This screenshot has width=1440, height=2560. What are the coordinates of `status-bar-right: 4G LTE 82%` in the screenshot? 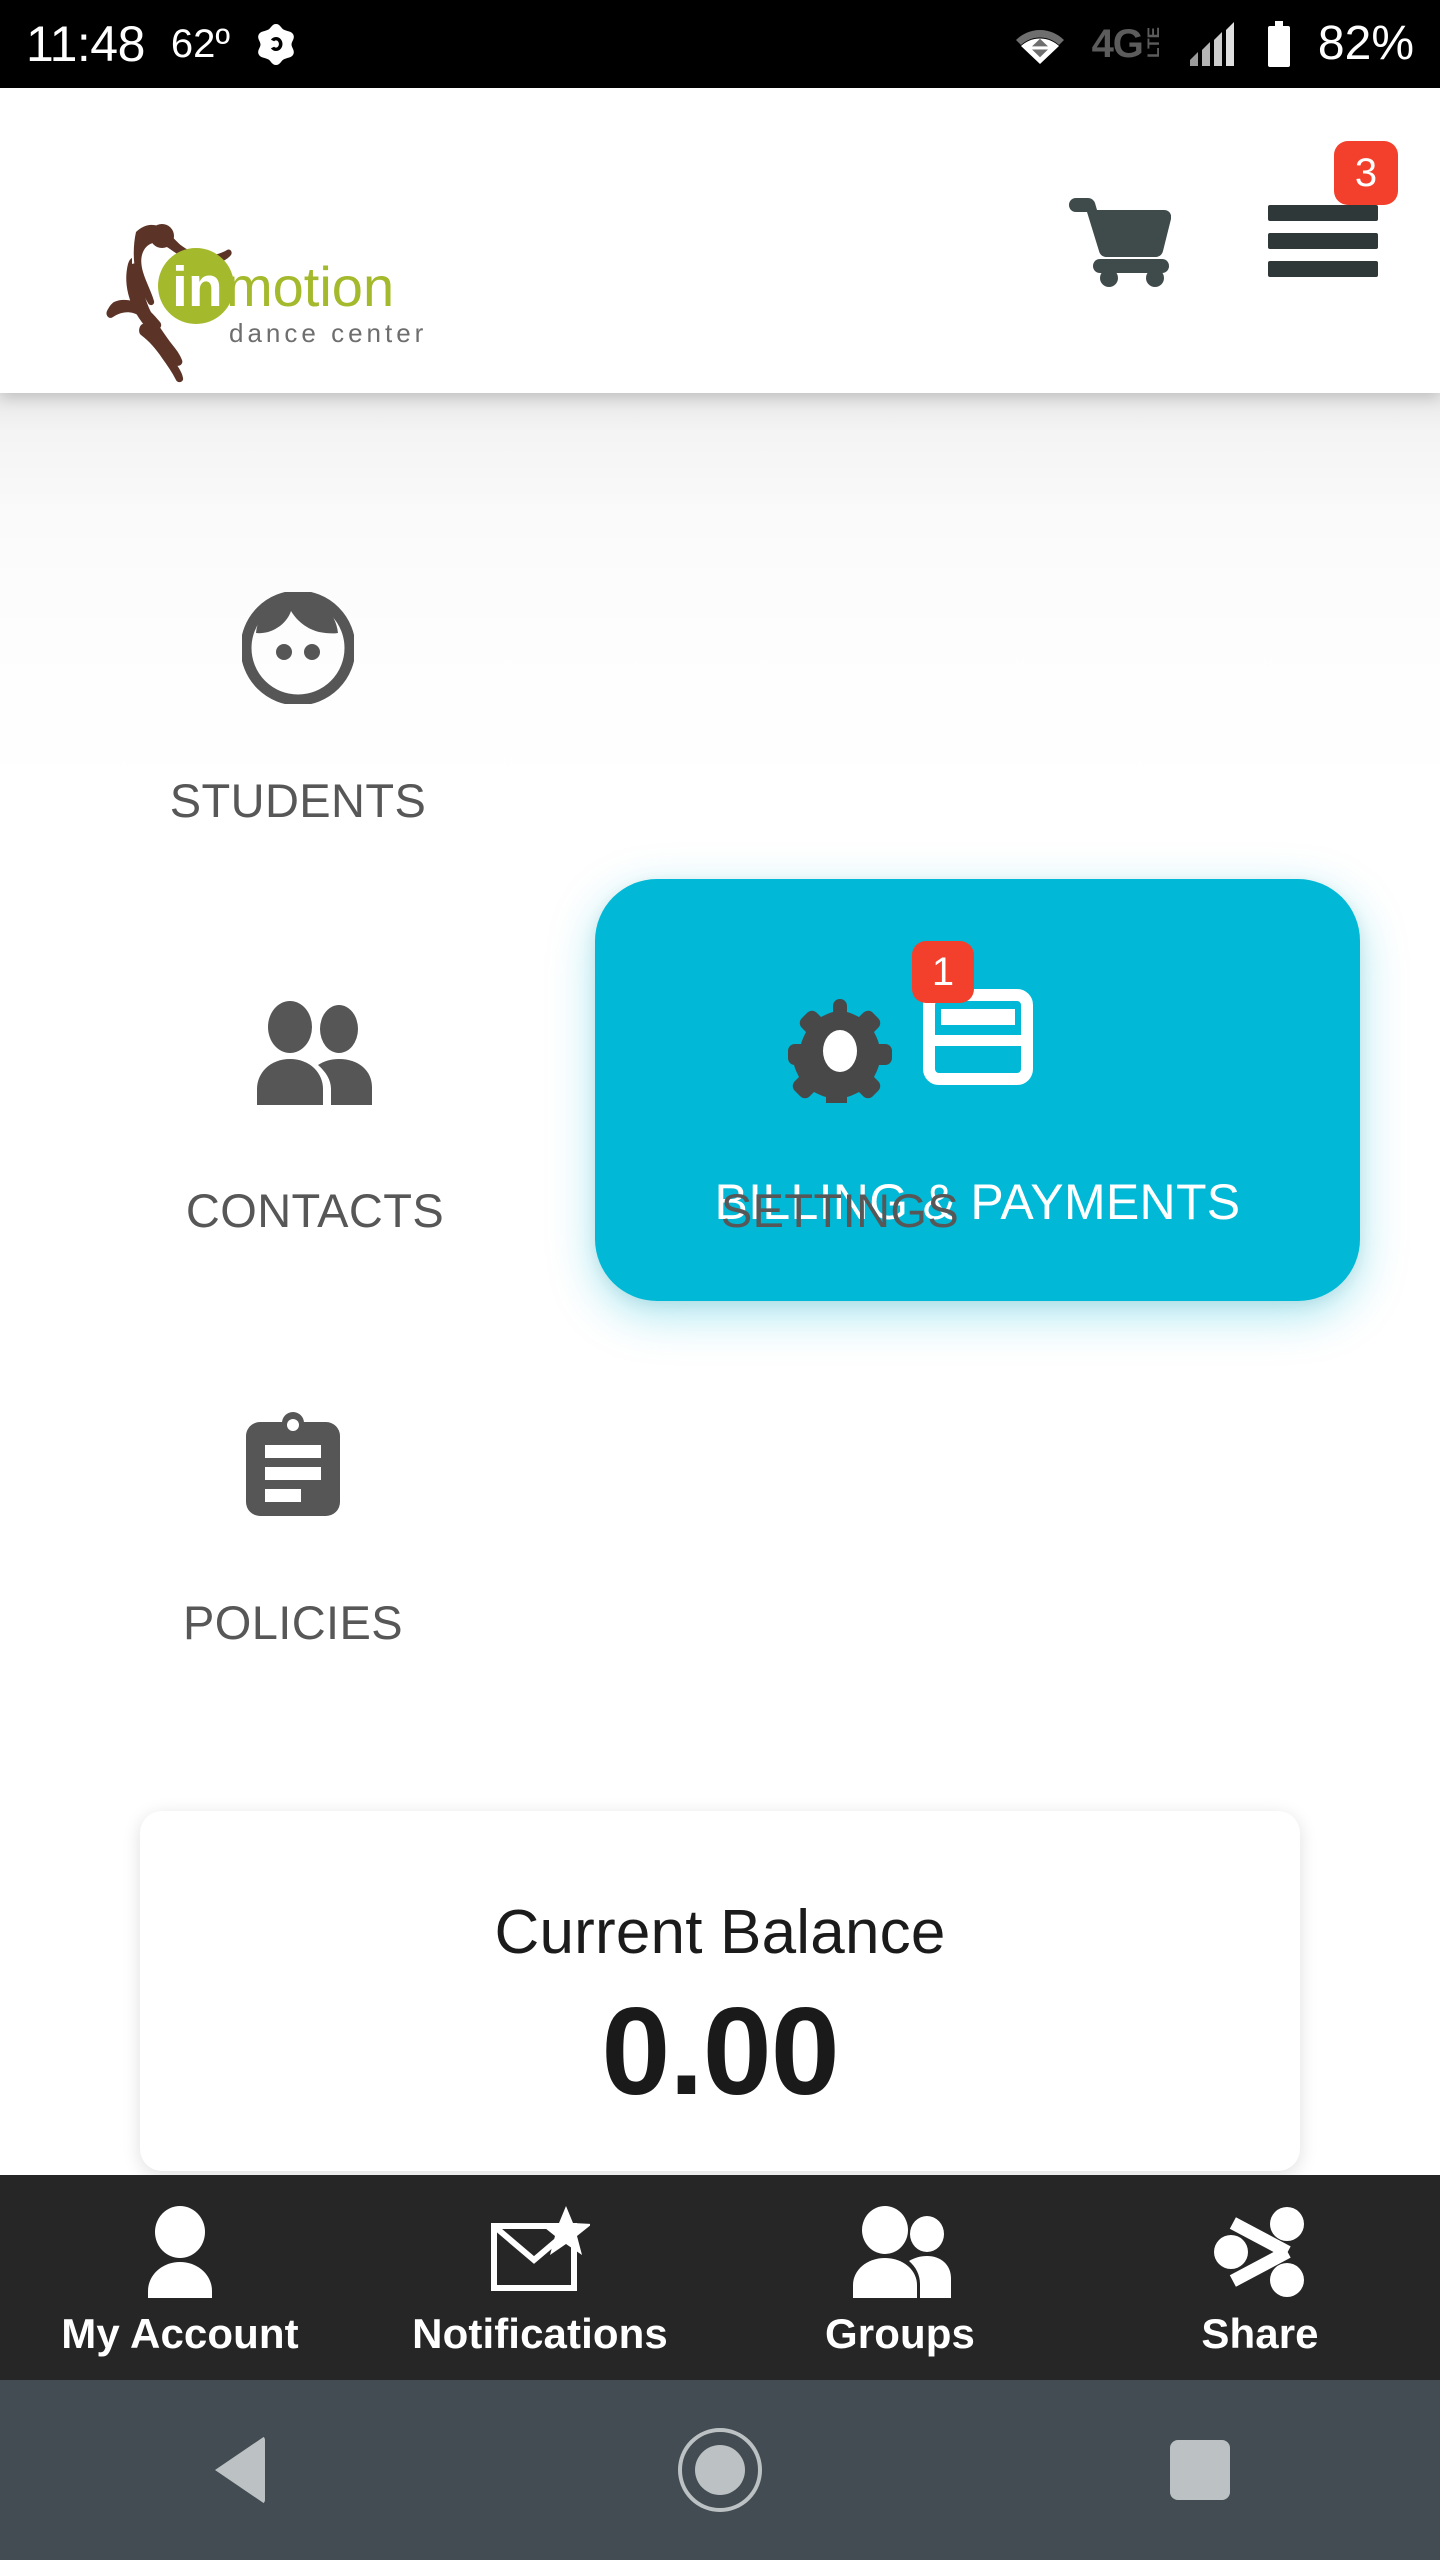 It's located at (1214, 44).